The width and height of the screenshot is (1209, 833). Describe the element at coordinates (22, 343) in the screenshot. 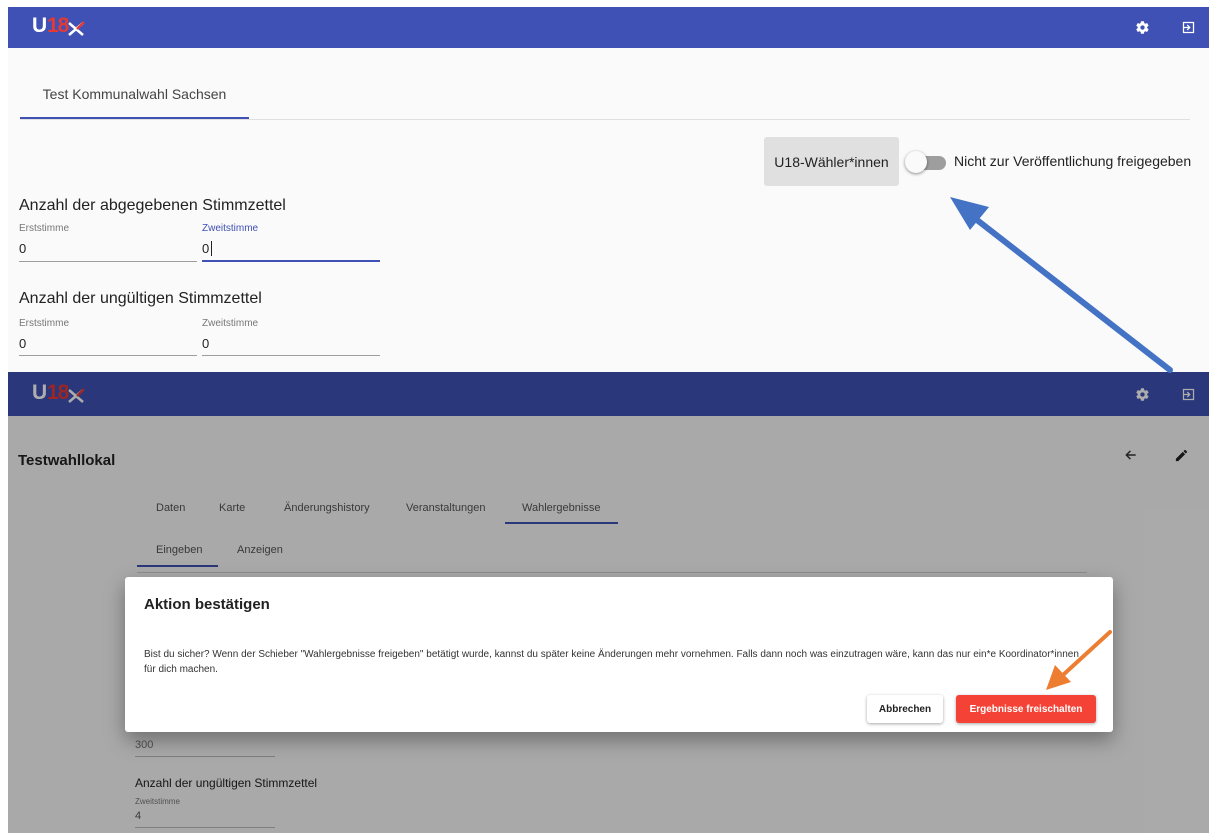

I see `ungueltig-erststimme-input: 0` at that location.